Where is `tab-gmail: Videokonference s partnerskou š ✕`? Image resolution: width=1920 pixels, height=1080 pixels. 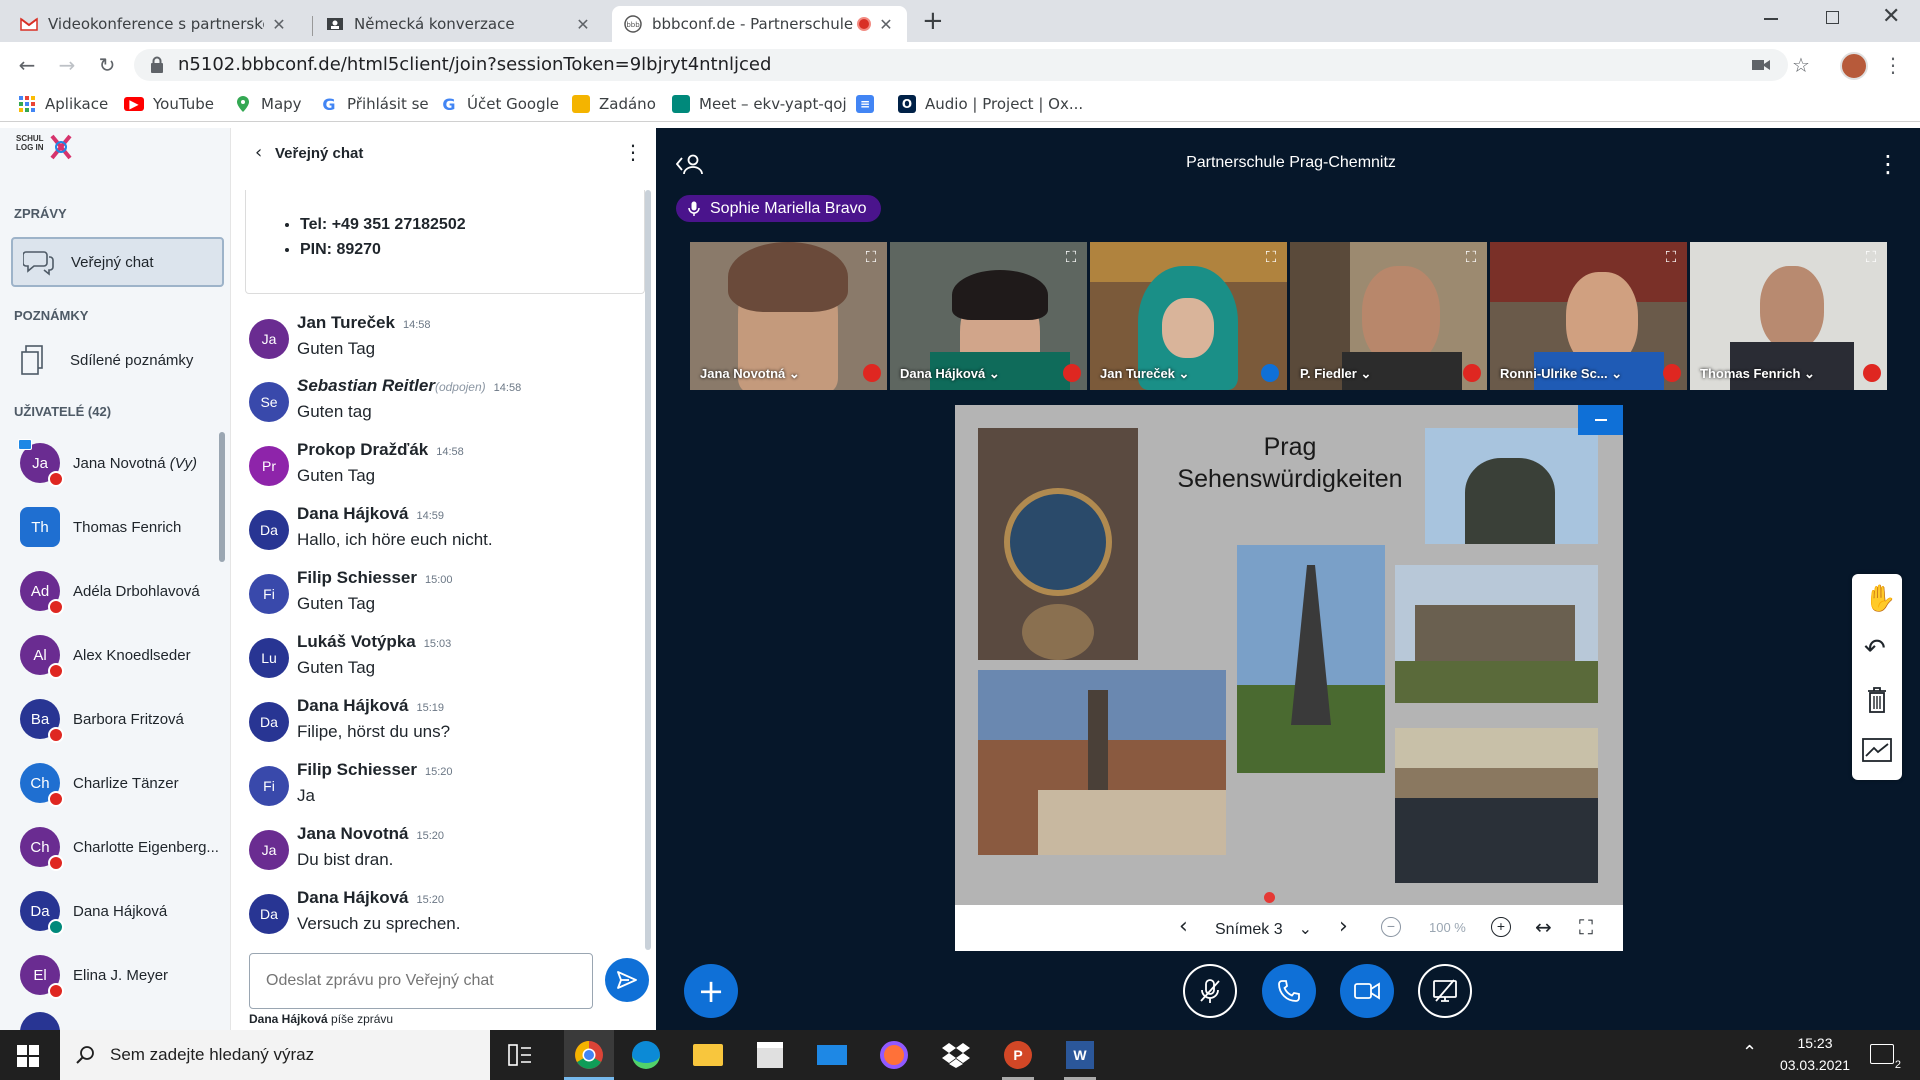
tab-gmail: Videokonference s partnerskou š ✕ is located at coordinates (154, 24).